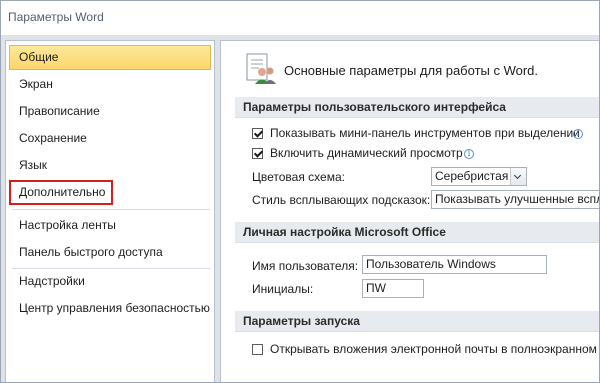 The width and height of the screenshot is (600, 383). Describe the element at coordinates (283, 289) in the screenshot. I see `initials-label: Инициалы:` at that location.